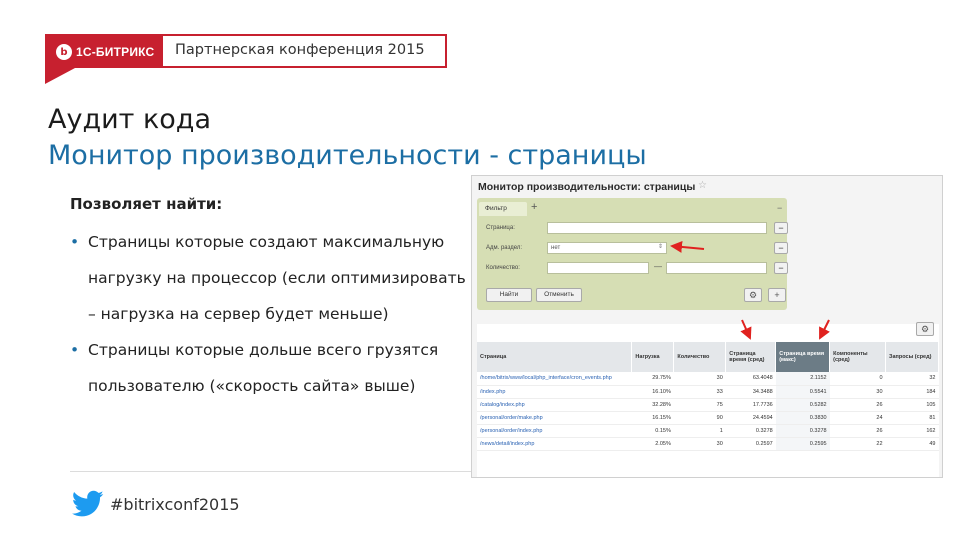 The height and width of the screenshot is (540, 960). Describe the element at coordinates (504, 248) in the screenshot. I see `filter-label-admin: Адм. раздел:` at that location.